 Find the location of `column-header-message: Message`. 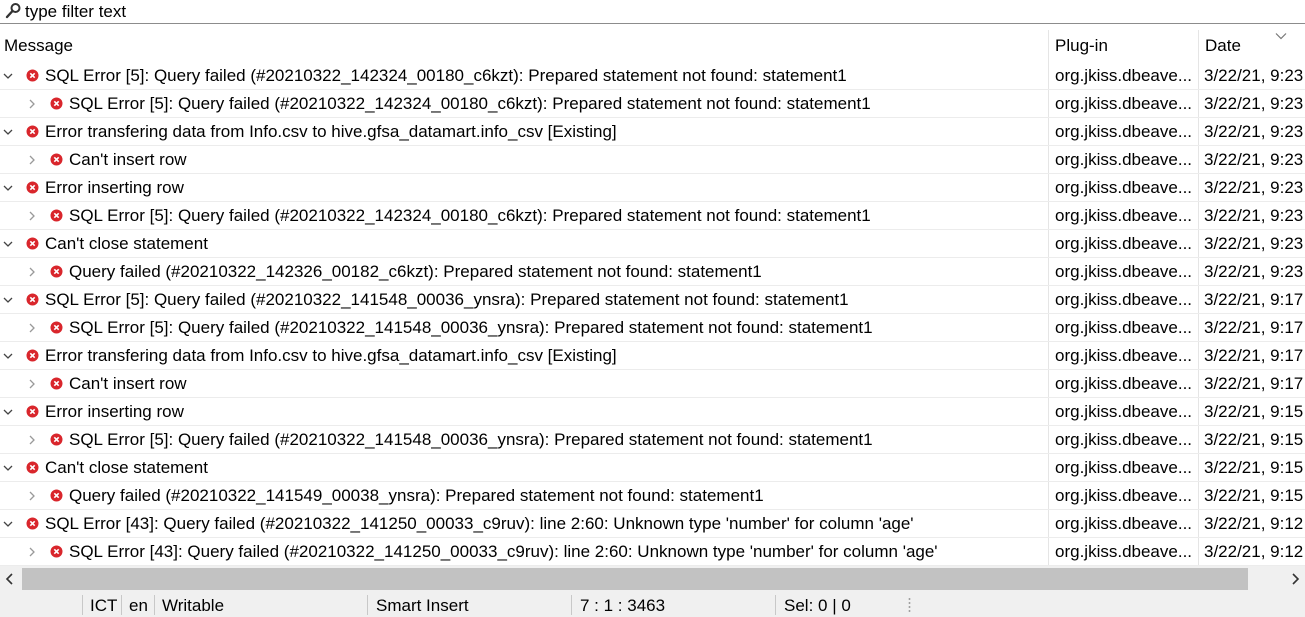

column-header-message: Message is located at coordinates (524, 46).